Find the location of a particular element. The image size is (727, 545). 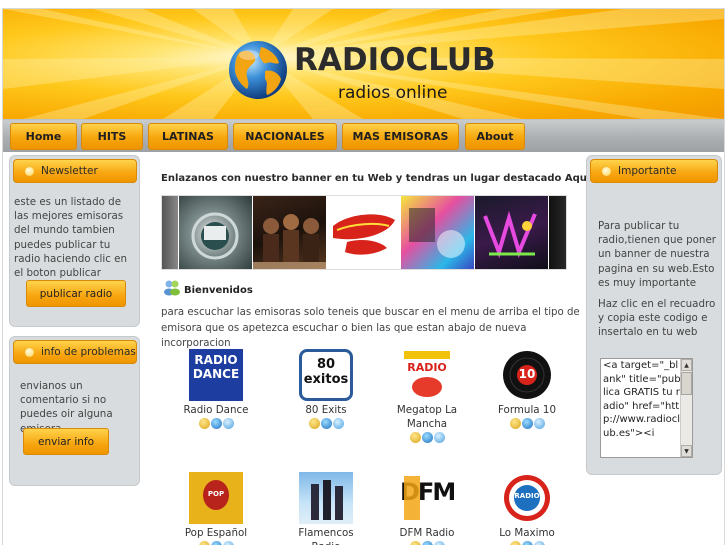

dancers-icon is located at coordinates (327, 500).